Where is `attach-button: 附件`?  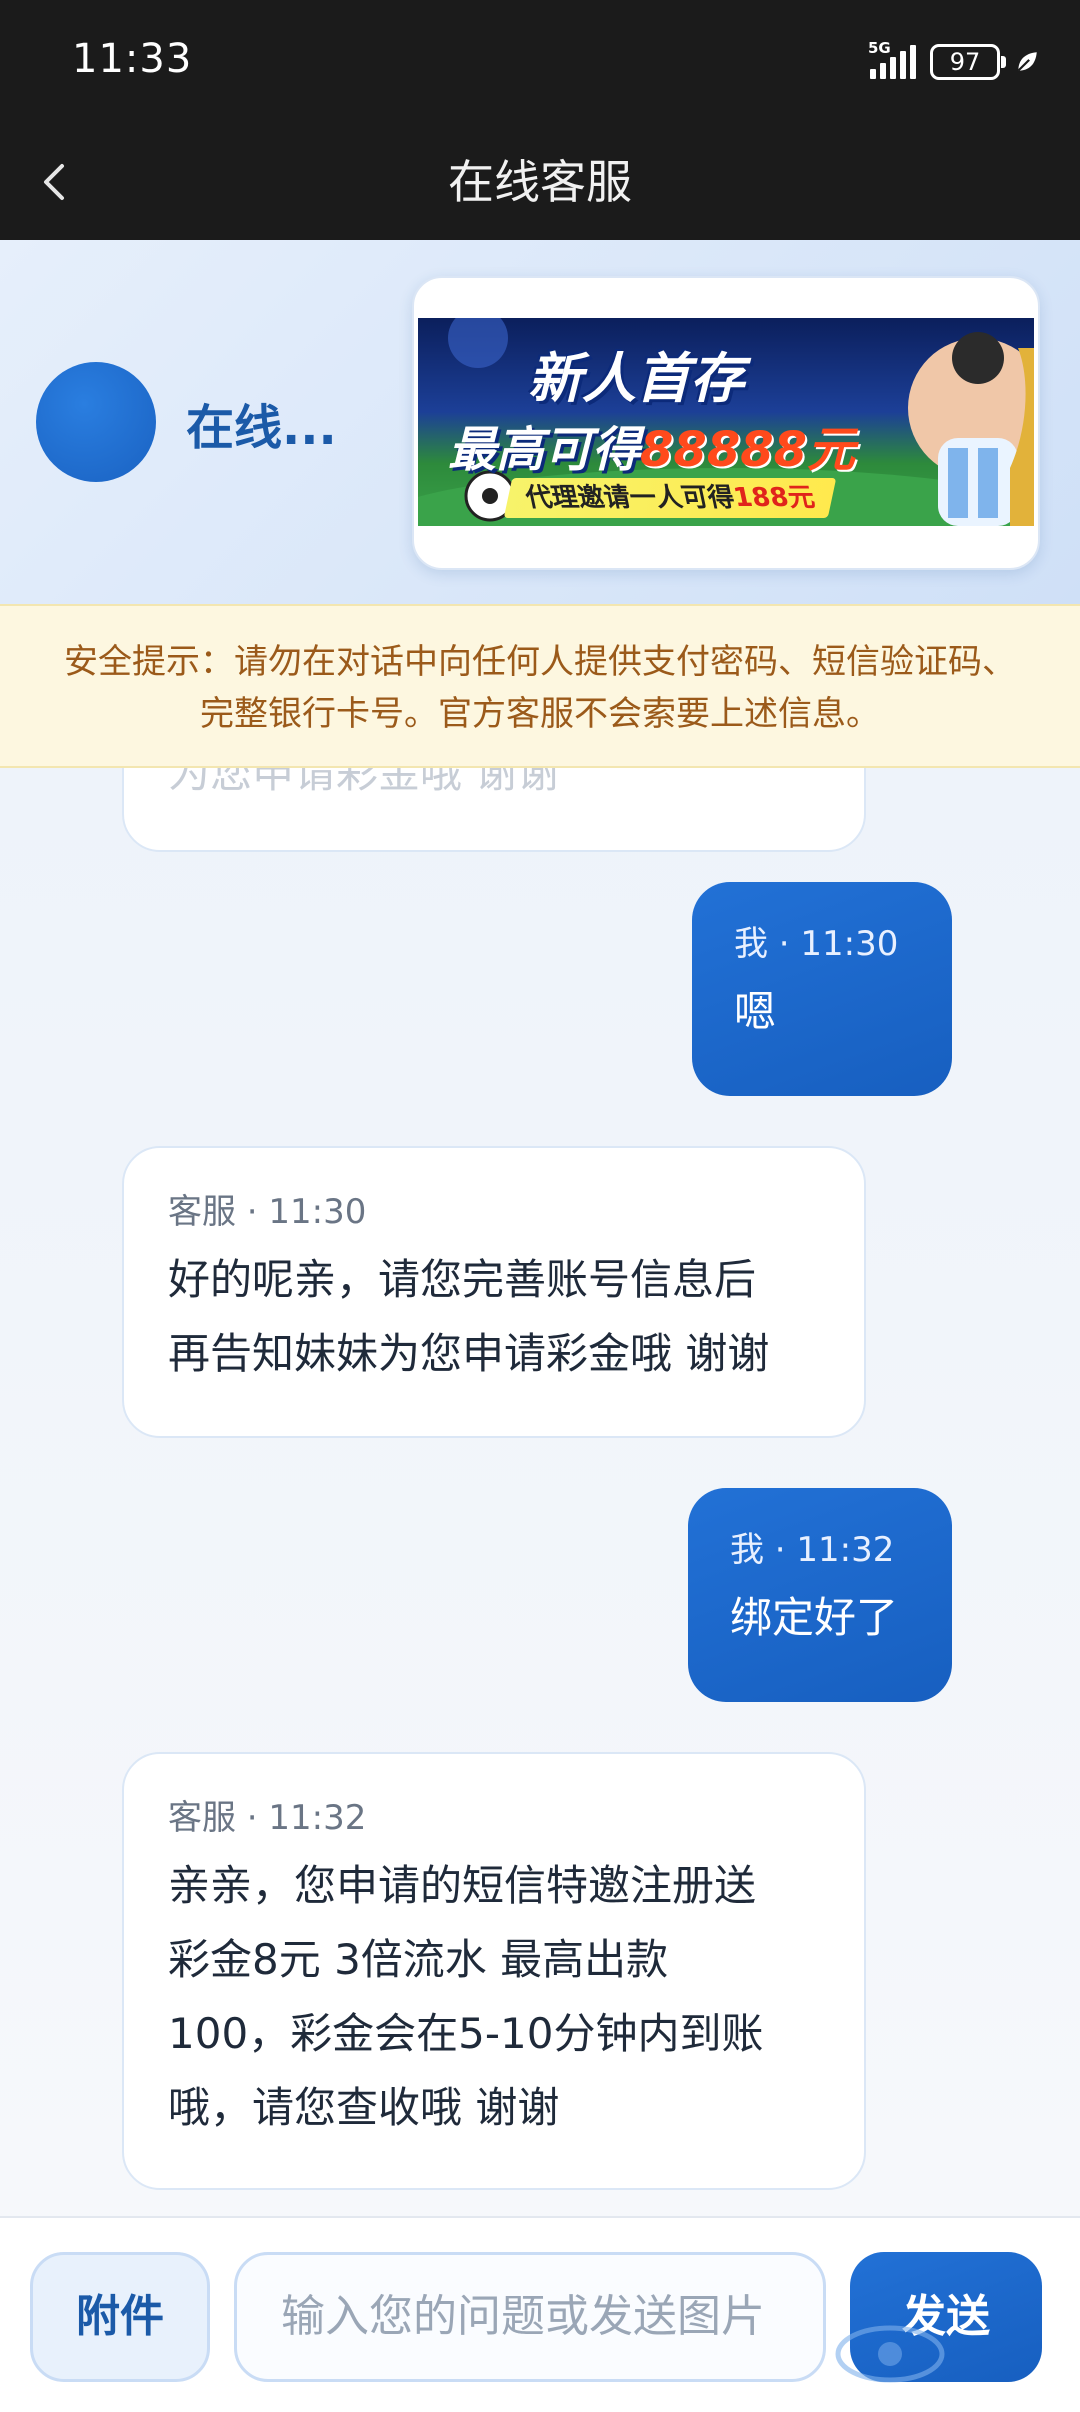 attach-button: 附件 is located at coordinates (120, 2317).